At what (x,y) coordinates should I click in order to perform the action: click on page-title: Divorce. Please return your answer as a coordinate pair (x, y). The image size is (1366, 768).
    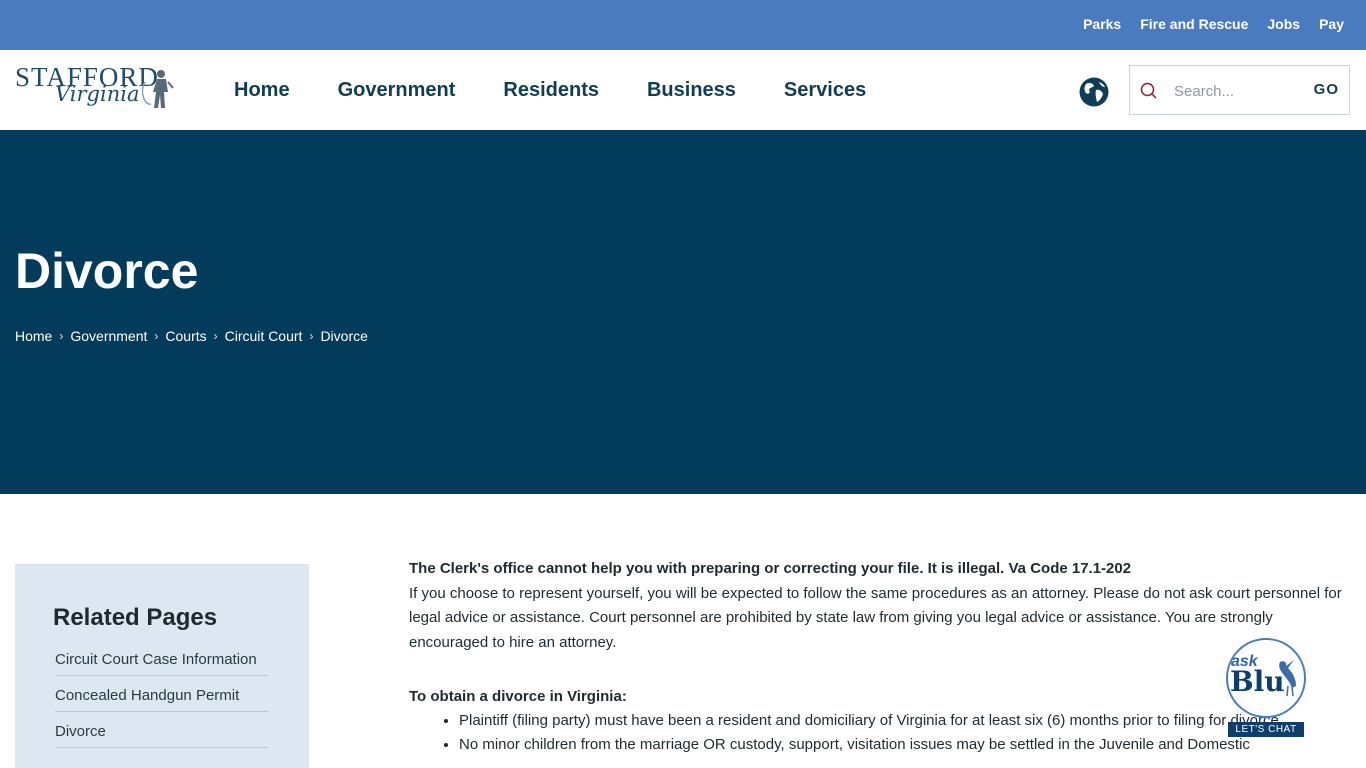
    Looking at the image, I should click on (107, 271).